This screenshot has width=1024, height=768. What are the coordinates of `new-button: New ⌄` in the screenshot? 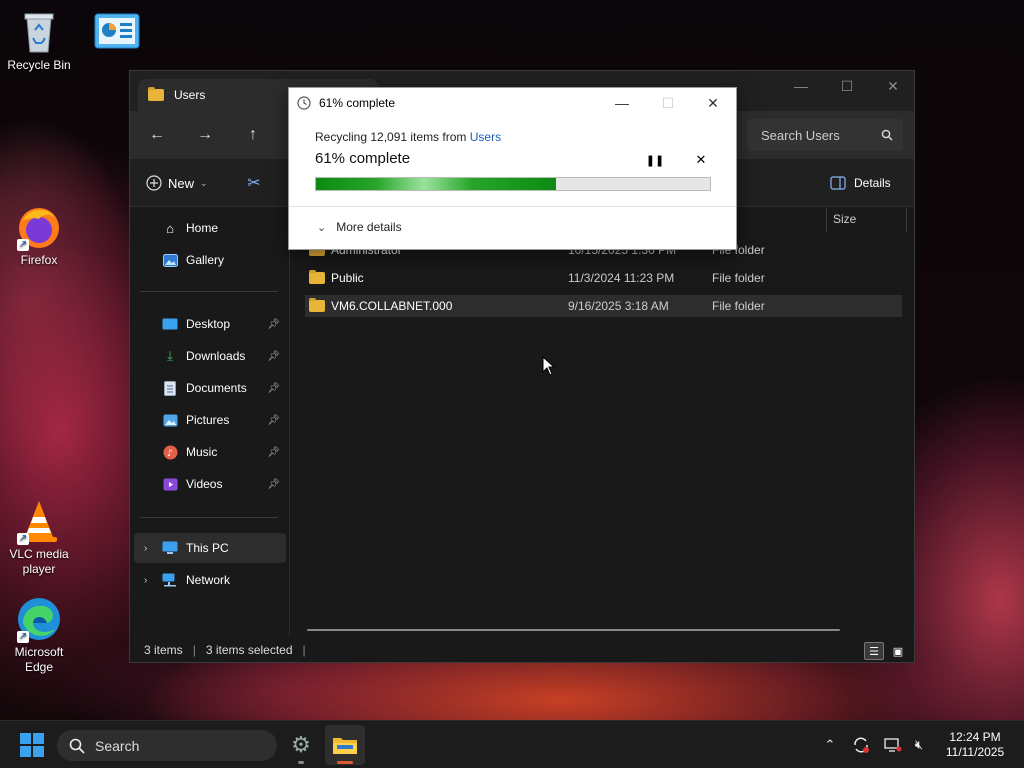 It's located at (177, 183).